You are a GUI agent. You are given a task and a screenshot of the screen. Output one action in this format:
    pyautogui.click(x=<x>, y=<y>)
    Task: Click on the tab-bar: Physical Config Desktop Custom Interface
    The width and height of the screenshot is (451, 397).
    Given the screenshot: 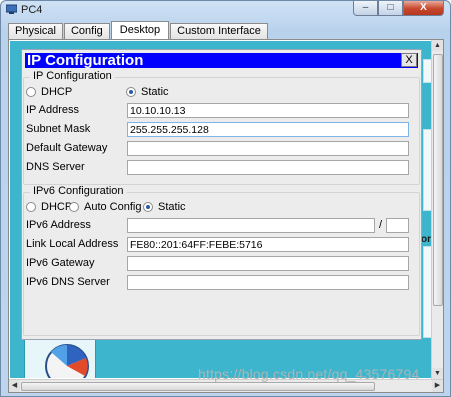 What is the action you would take?
    pyautogui.click(x=138, y=30)
    